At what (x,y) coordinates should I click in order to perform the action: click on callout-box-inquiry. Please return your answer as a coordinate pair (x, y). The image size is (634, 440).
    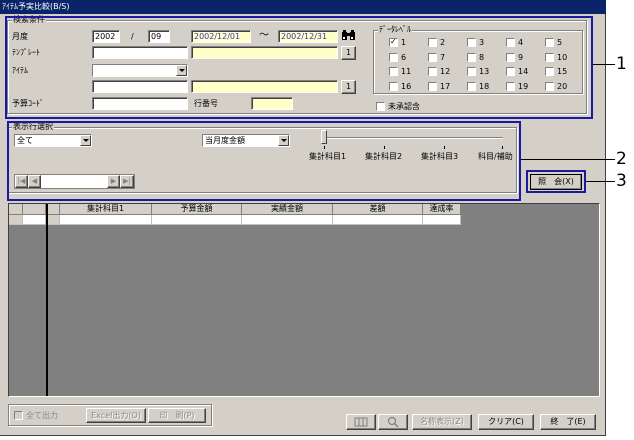
    Looking at the image, I should click on (556, 181).